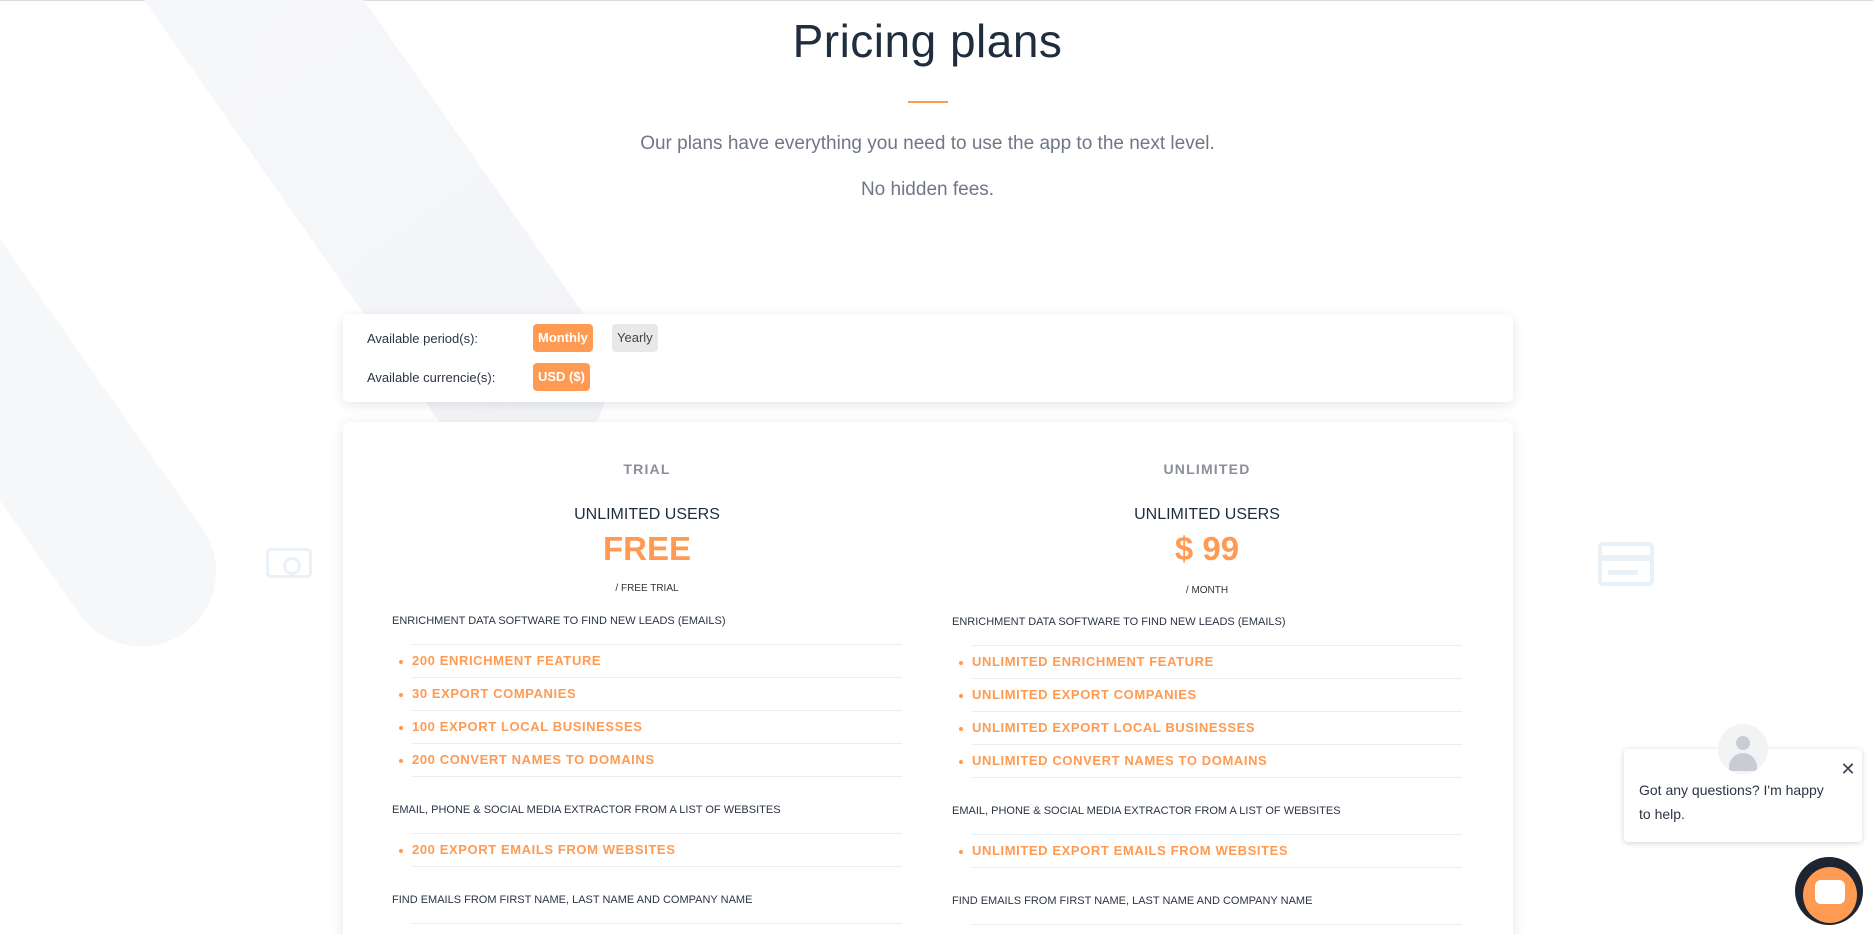 The width and height of the screenshot is (1873, 934). I want to click on feature-item: UNLIMITED EXPORT LOCAL BUSINESSES, so click(1210, 727).